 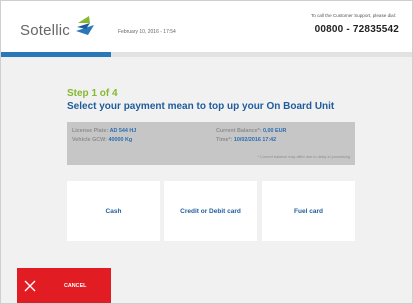 I want to click on balance-time-label: Time*:, so click(x=225, y=140).